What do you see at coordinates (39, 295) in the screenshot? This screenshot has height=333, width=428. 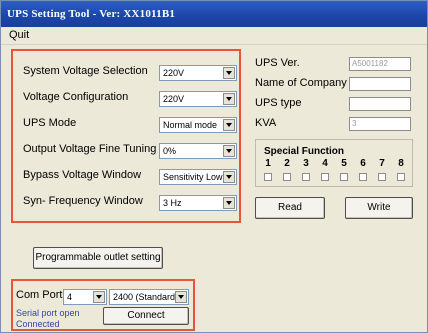 I see `com-port-label: Com Port` at bounding box center [39, 295].